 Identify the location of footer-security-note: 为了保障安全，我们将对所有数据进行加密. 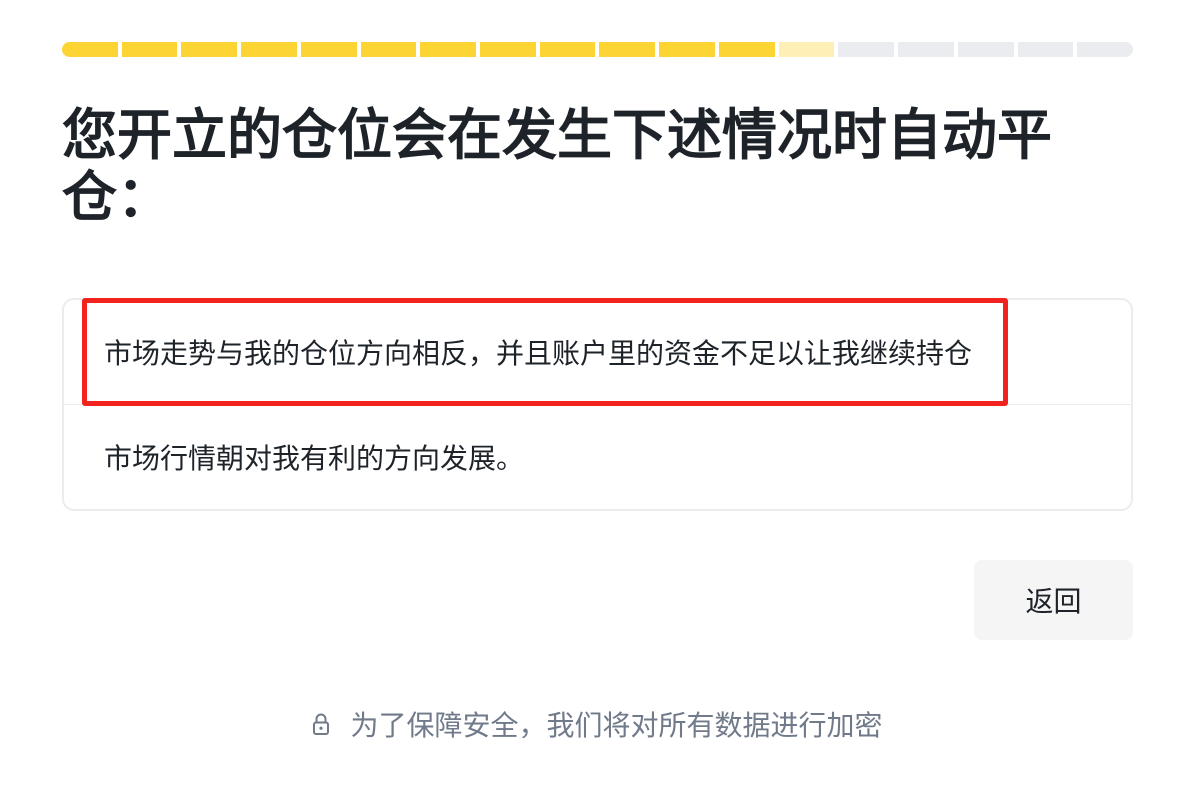
(597, 724).